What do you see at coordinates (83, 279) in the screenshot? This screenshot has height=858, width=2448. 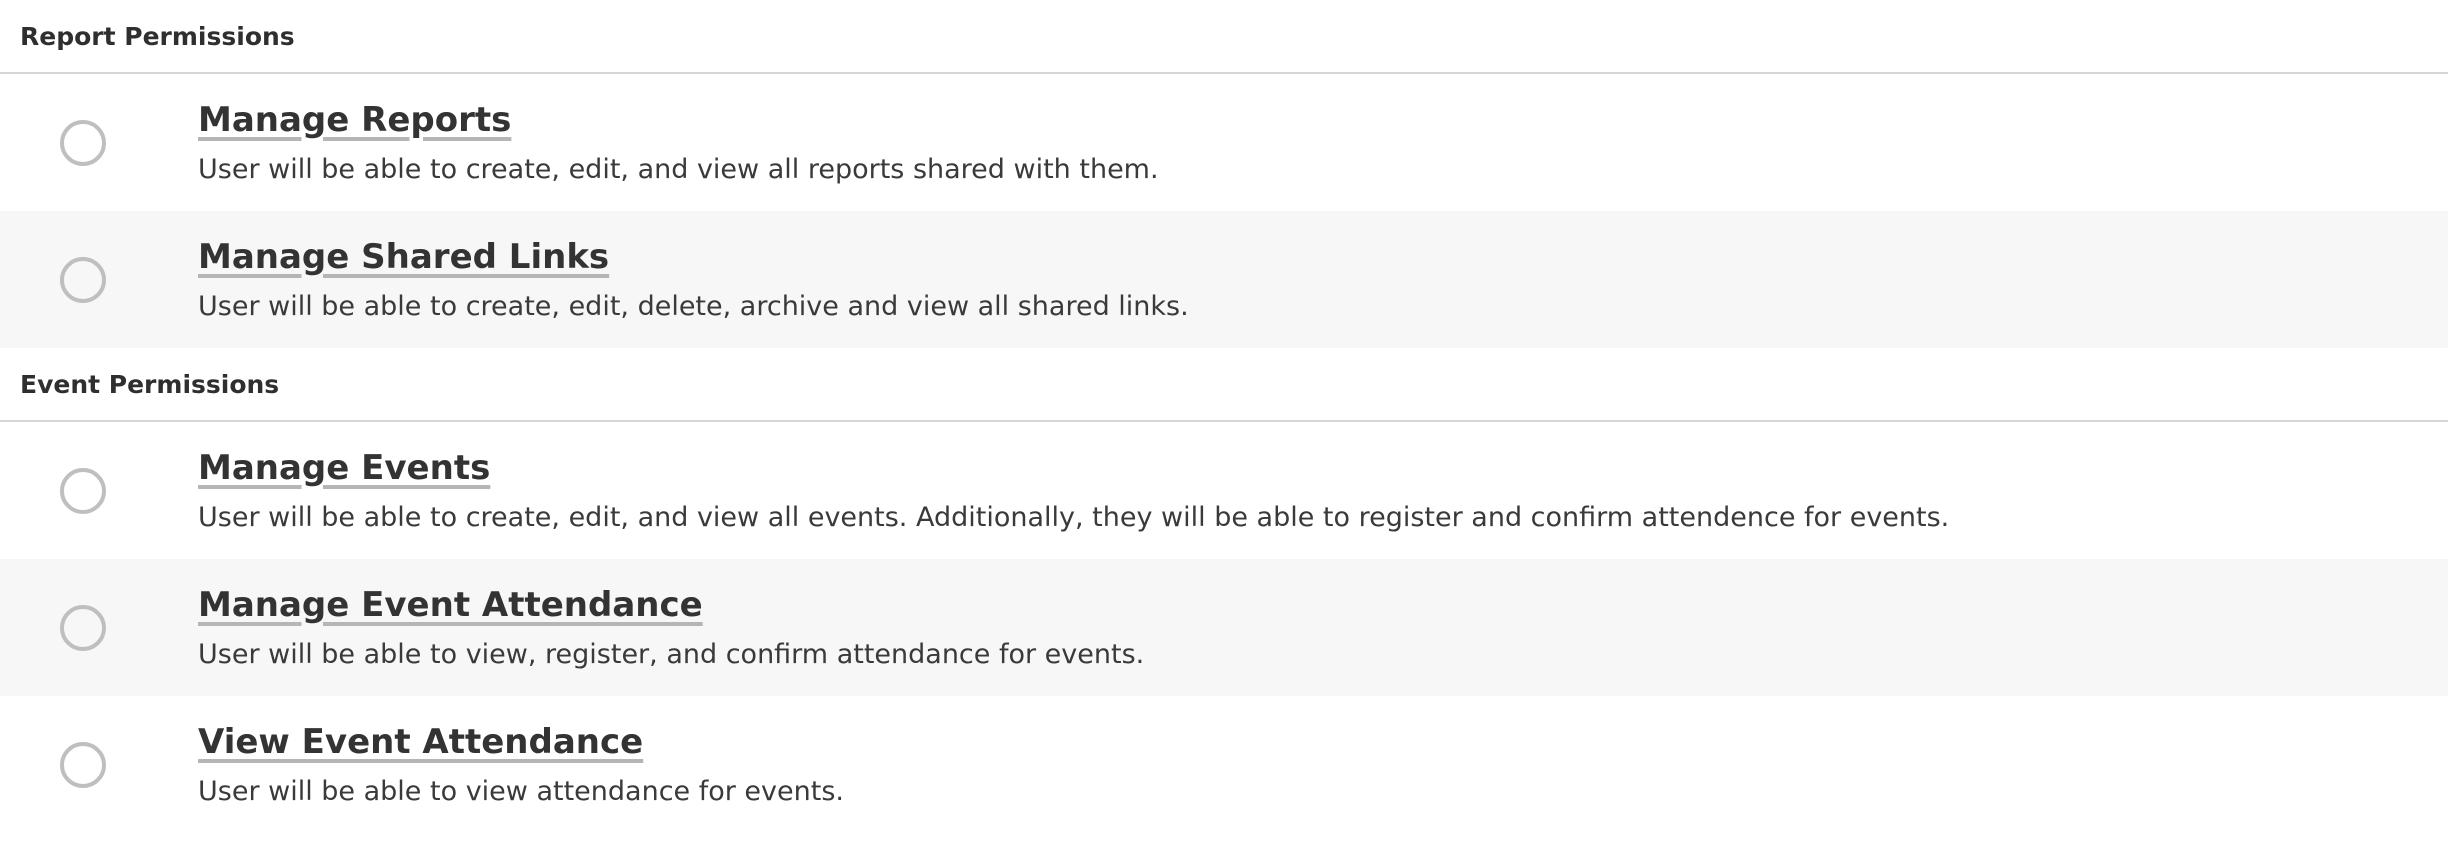 I see `radio-manage-shared-links` at bounding box center [83, 279].